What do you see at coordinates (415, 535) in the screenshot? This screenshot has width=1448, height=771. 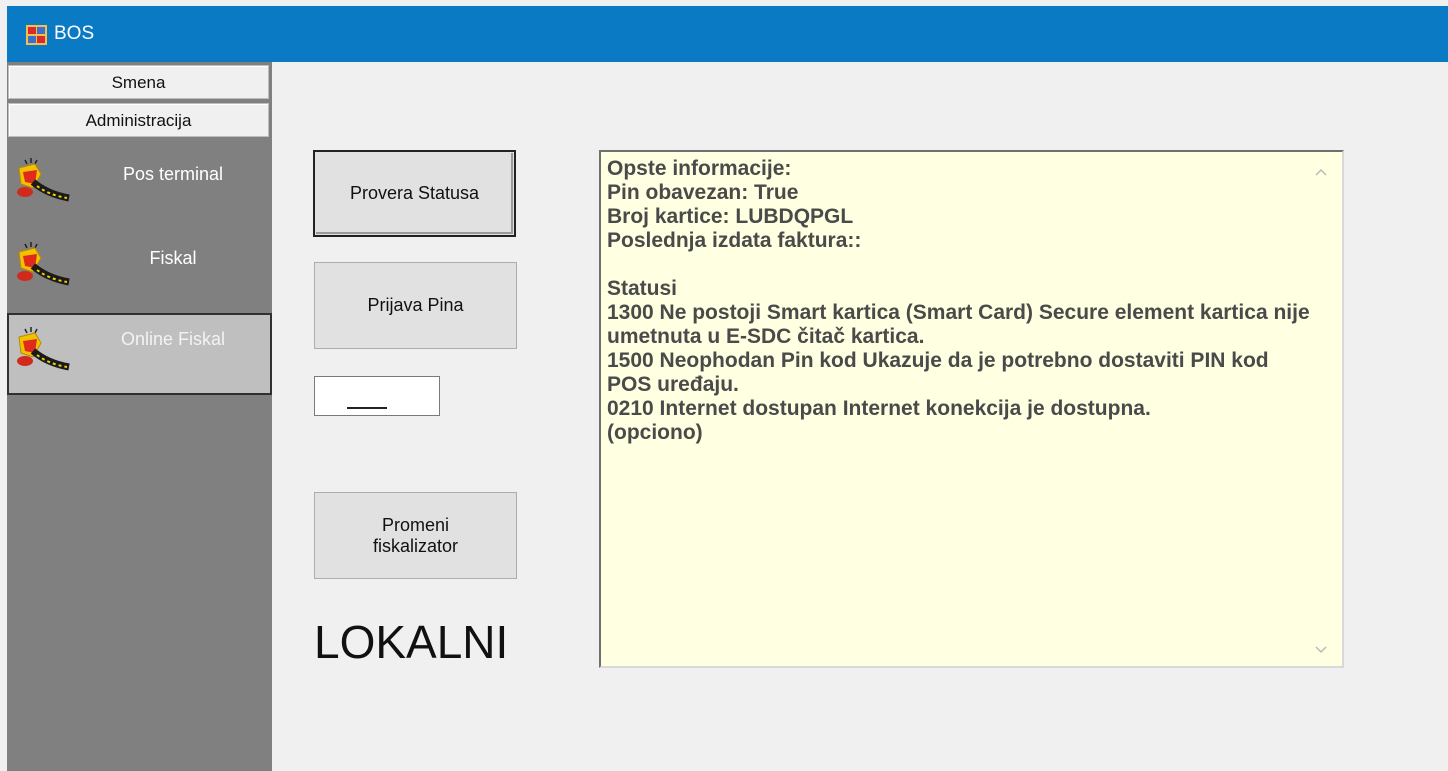 I see `change-fiscalizer-button: Promeni fiskalizator` at bounding box center [415, 535].